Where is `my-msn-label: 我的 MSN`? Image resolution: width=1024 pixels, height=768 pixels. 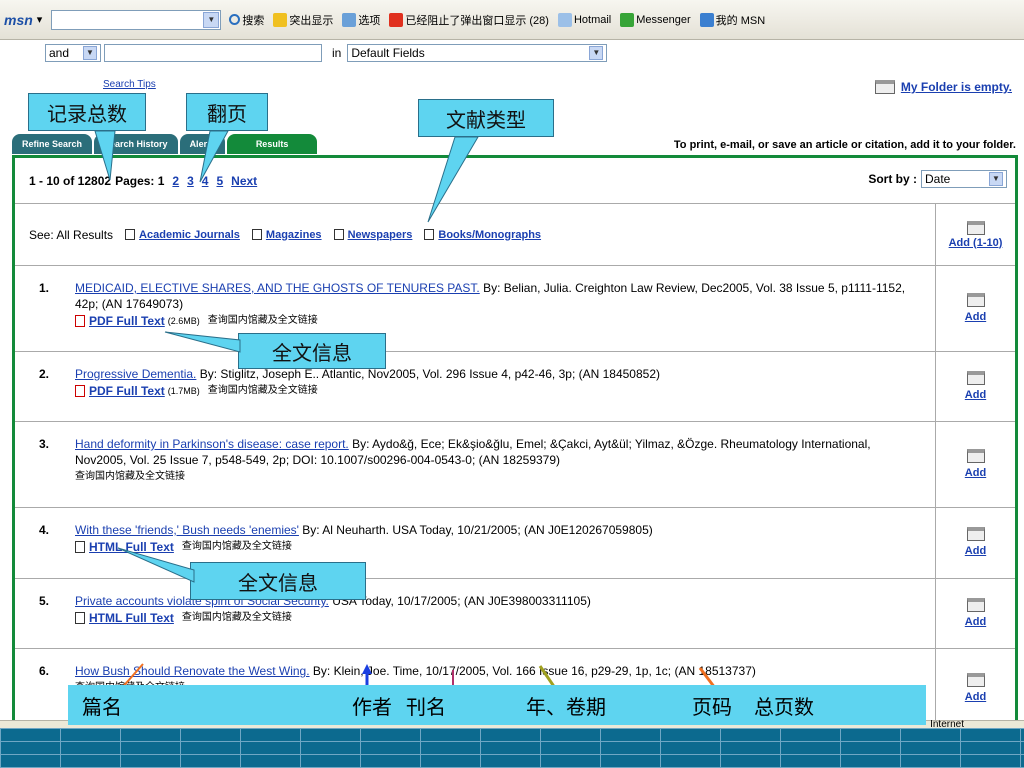 my-msn-label: 我的 MSN is located at coordinates (740, 20).